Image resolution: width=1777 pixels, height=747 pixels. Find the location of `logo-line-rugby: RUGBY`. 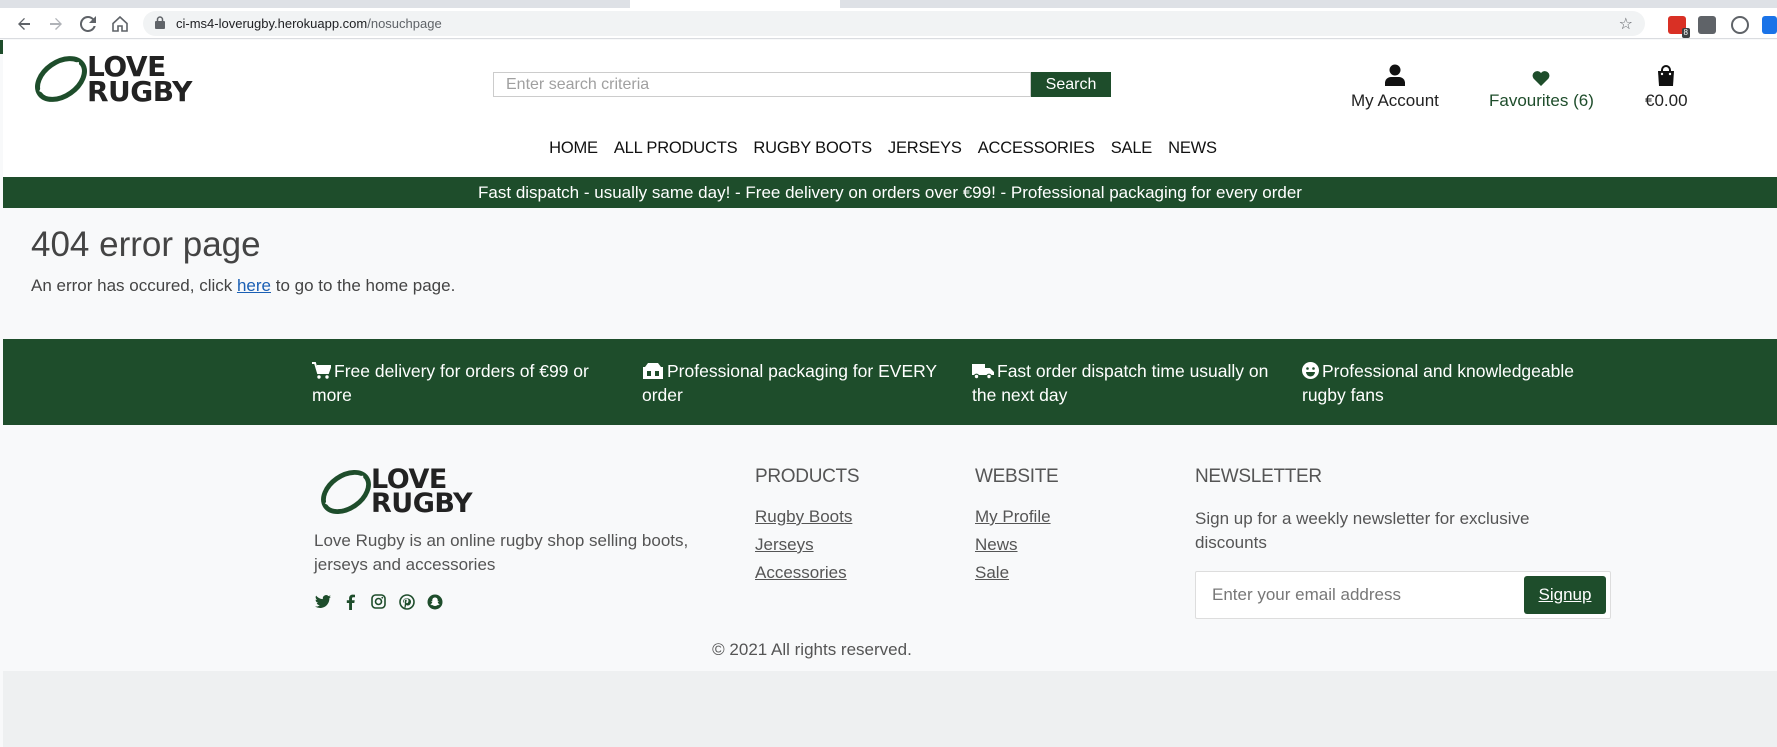

logo-line-rugby: RUGBY is located at coordinates (139, 92).